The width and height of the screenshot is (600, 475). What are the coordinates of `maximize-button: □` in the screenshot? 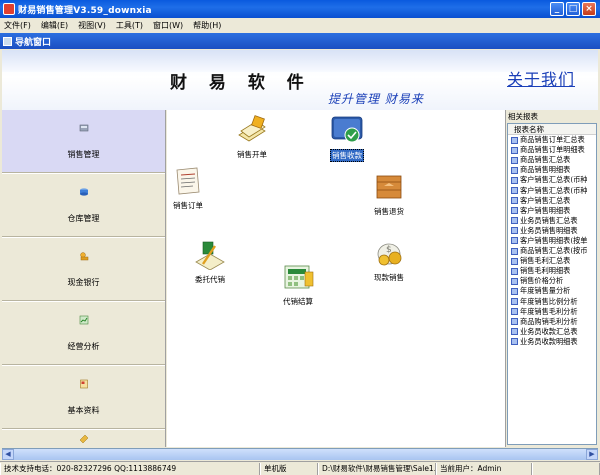 It's located at (573, 9).